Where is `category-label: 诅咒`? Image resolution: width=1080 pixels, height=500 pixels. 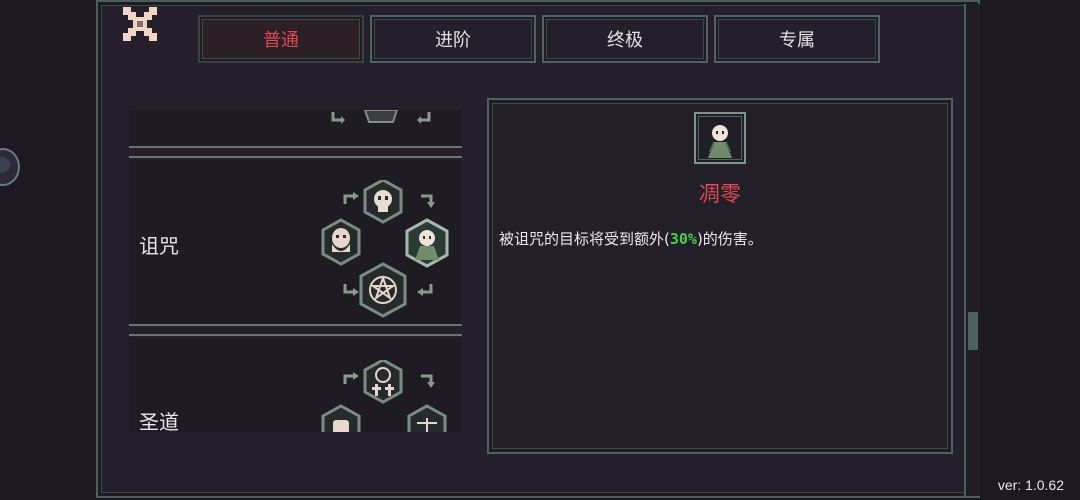
category-label: 诅咒 is located at coordinates (159, 246).